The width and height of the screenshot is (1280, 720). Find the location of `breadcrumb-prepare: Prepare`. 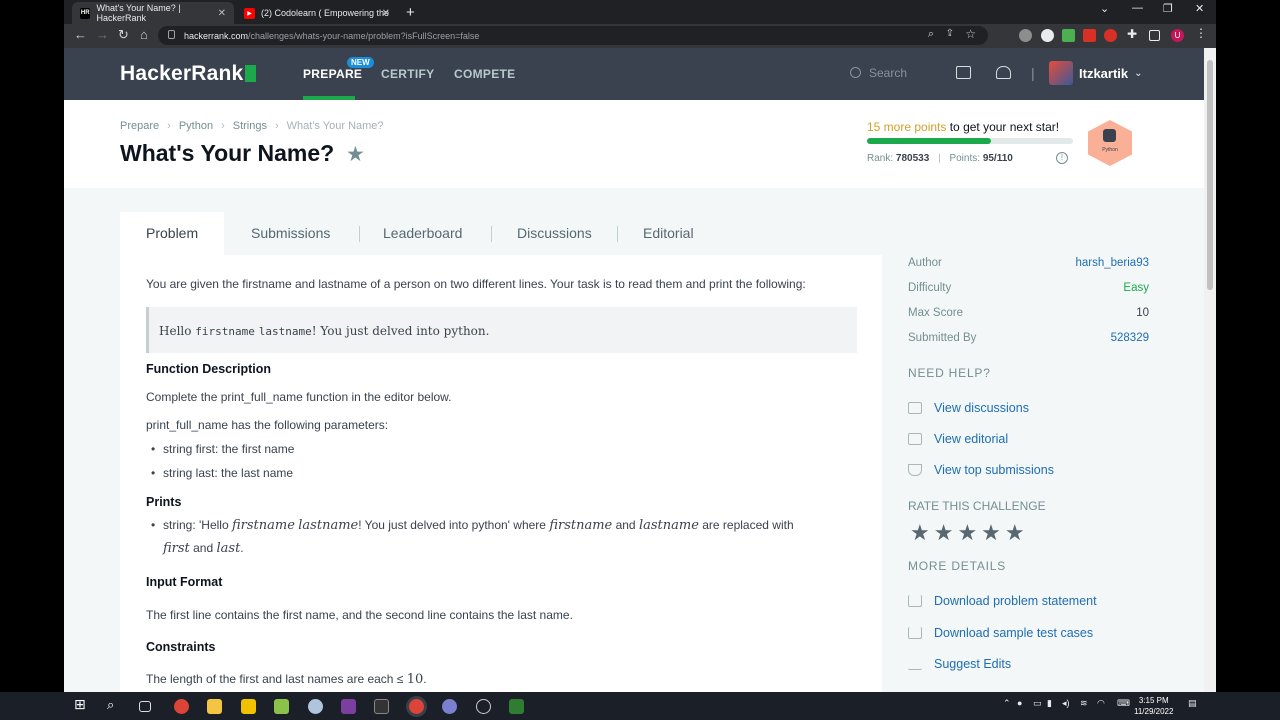

breadcrumb-prepare: Prepare is located at coordinates (139, 126).